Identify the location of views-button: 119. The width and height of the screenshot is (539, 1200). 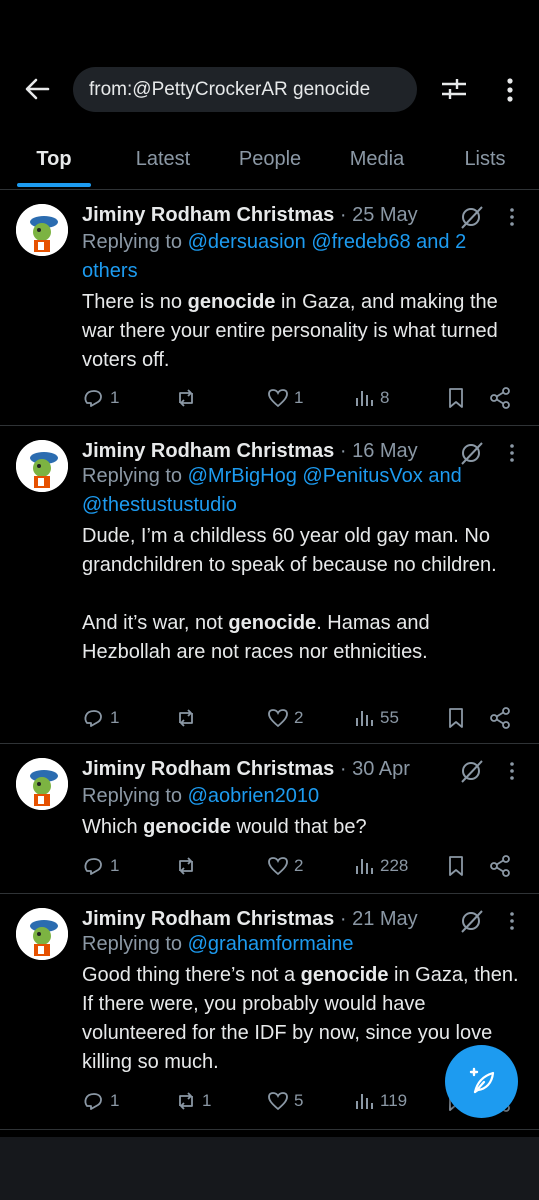
(380, 1101).